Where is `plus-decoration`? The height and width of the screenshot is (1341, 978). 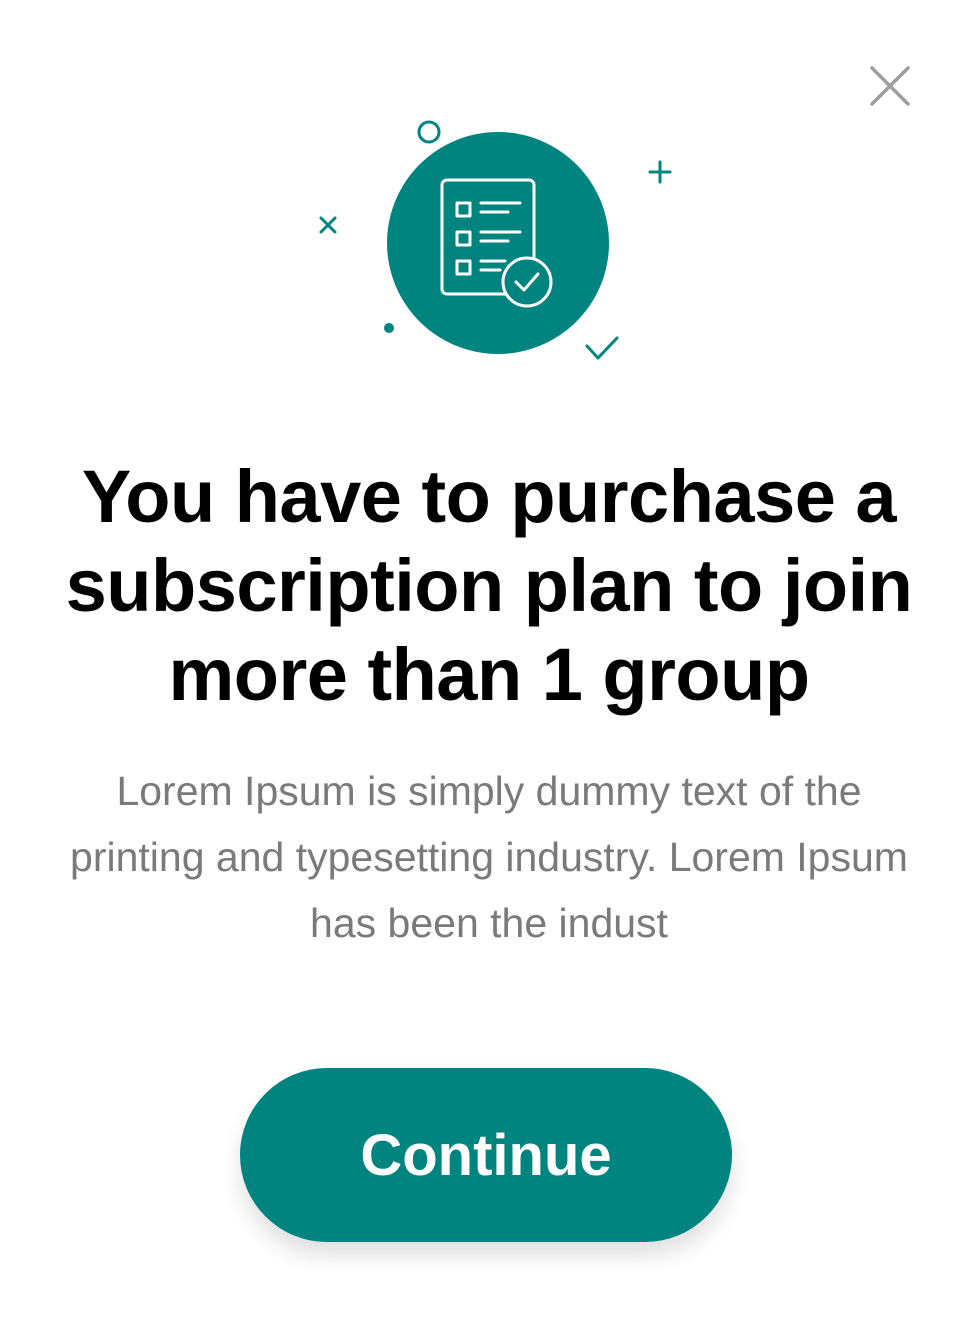 plus-decoration is located at coordinates (660, 172).